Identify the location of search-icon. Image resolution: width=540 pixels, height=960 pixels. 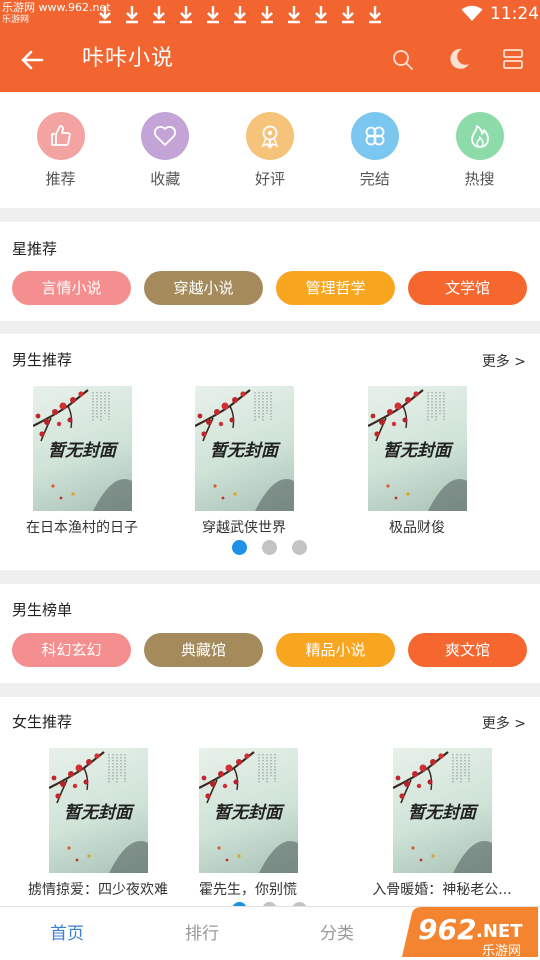
(403, 60).